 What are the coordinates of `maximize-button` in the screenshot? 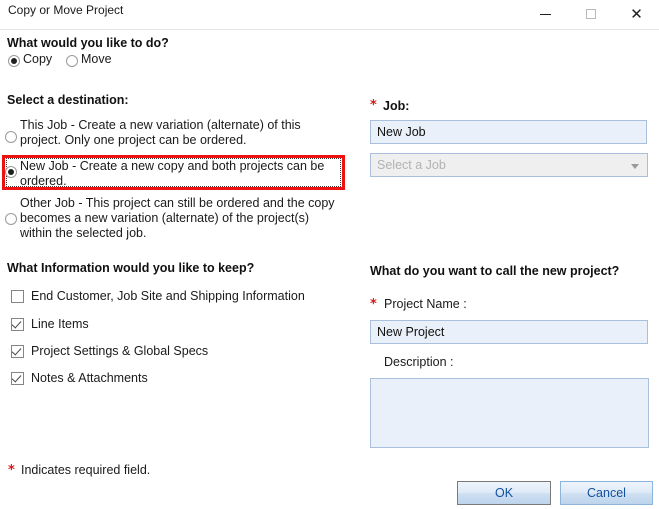 It's located at (590, 14).